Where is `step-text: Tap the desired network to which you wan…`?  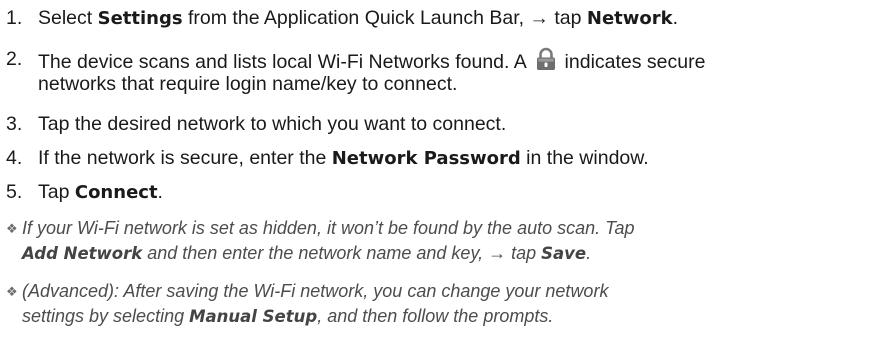 step-text: Tap the desired network to which you wan… is located at coordinates (272, 124).